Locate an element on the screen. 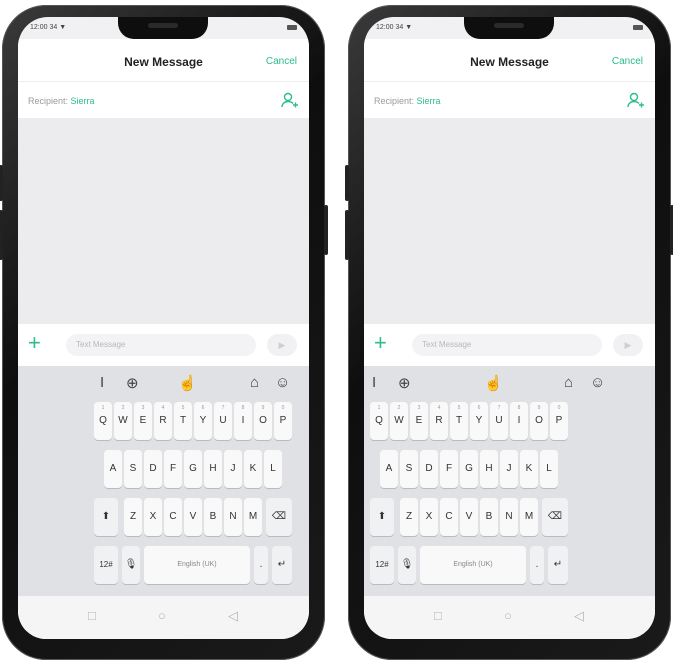 The image size is (673, 664). header: New Message Cancel is located at coordinates (163, 60).